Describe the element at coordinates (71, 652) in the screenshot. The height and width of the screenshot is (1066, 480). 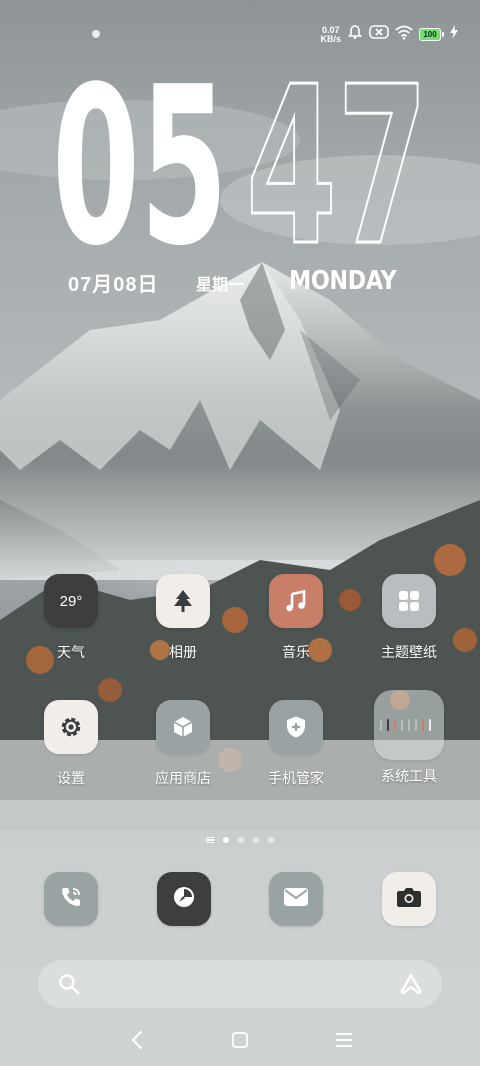
I see `app-label: 天气` at that location.